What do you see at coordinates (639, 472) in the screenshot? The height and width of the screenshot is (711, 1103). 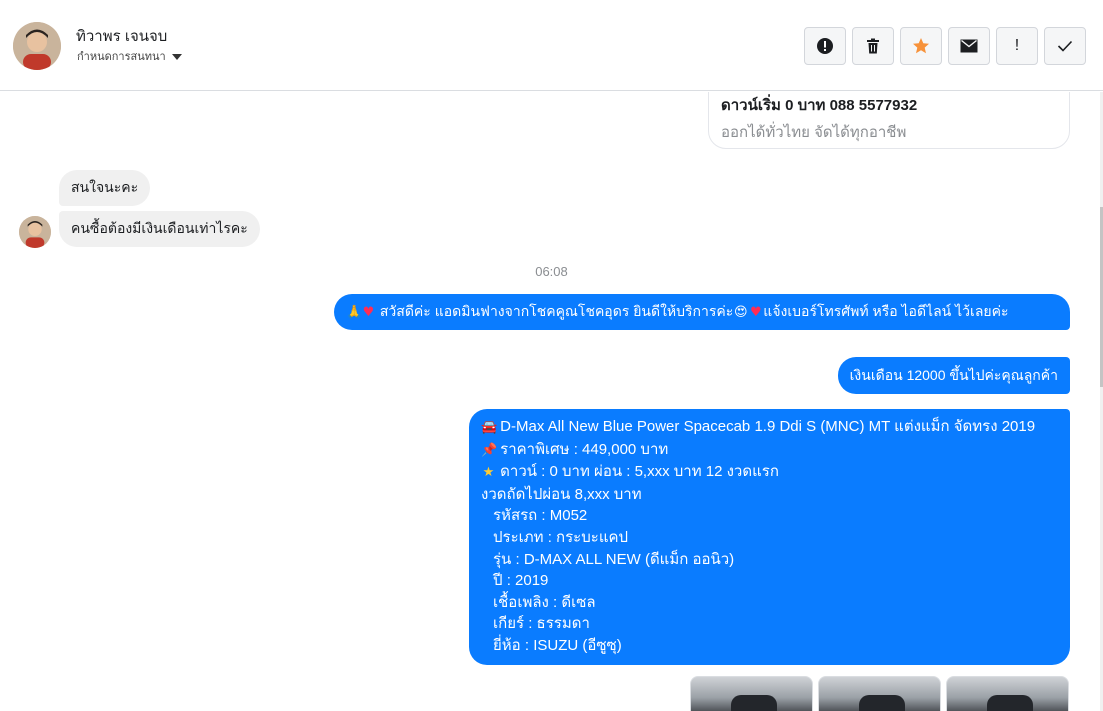 I see `listing-down: ดาวน์ : 0 บาท ผ่อน : 5,xxx บาท 12 งวดแรก` at bounding box center [639, 472].